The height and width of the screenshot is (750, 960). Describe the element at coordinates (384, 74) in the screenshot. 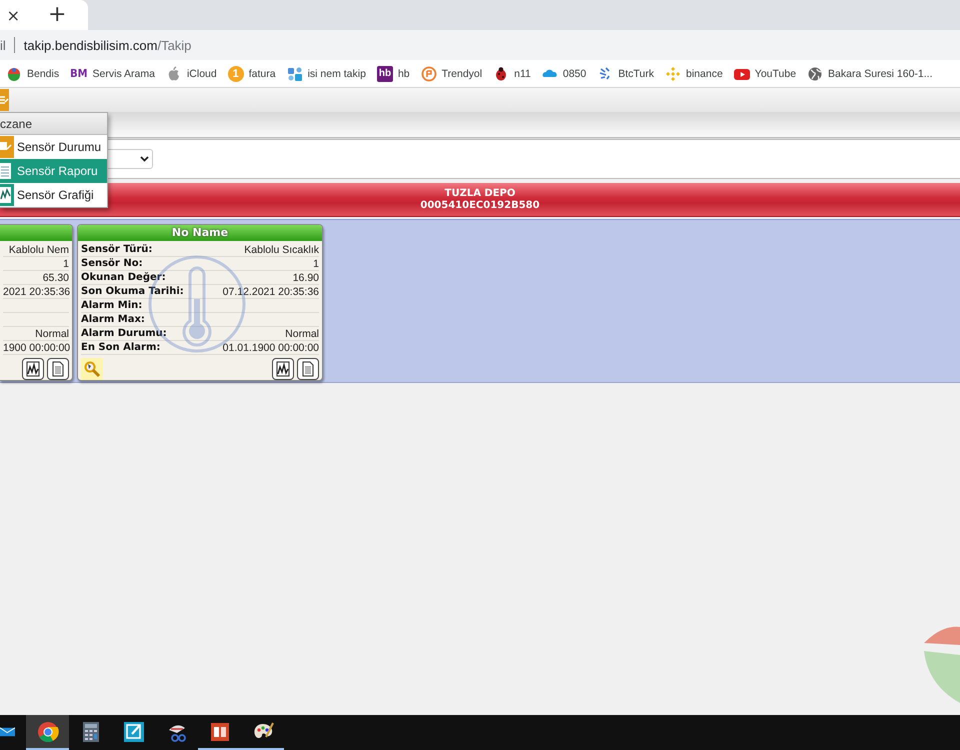

I see `logo-label: hb` at that location.